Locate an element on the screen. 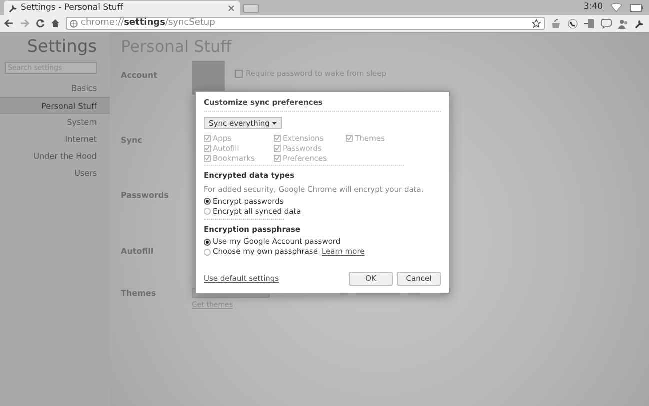 Image resolution: width=649 pixels, height=406 pixels. nav-item: Personal Stuff is located at coordinates (55, 105).